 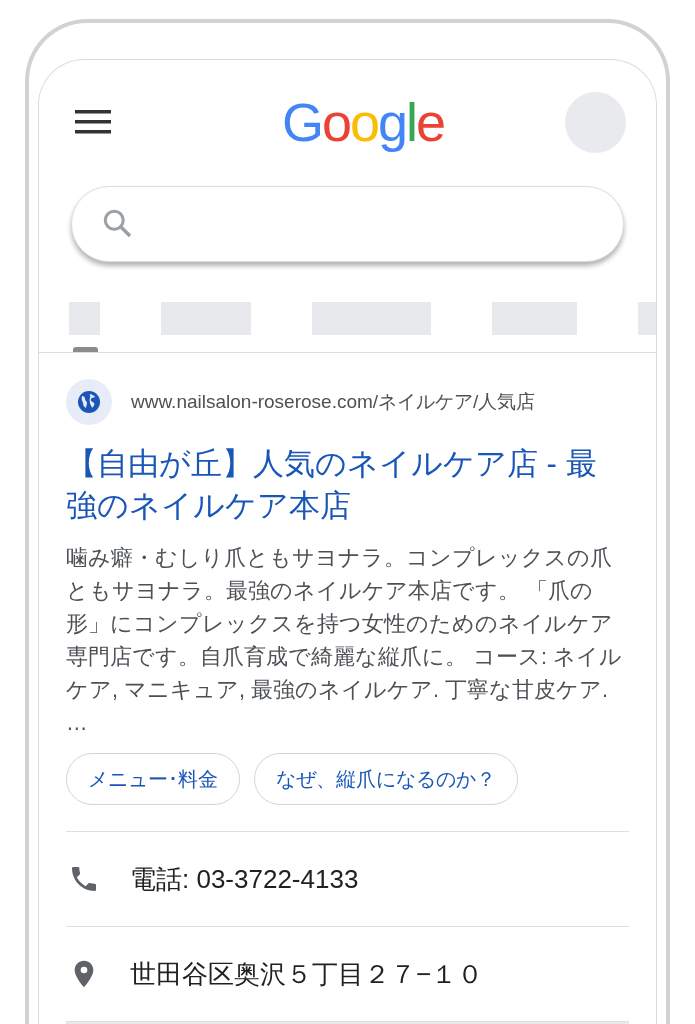 I want to click on google-logo: Google, so click(x=363, y=122).